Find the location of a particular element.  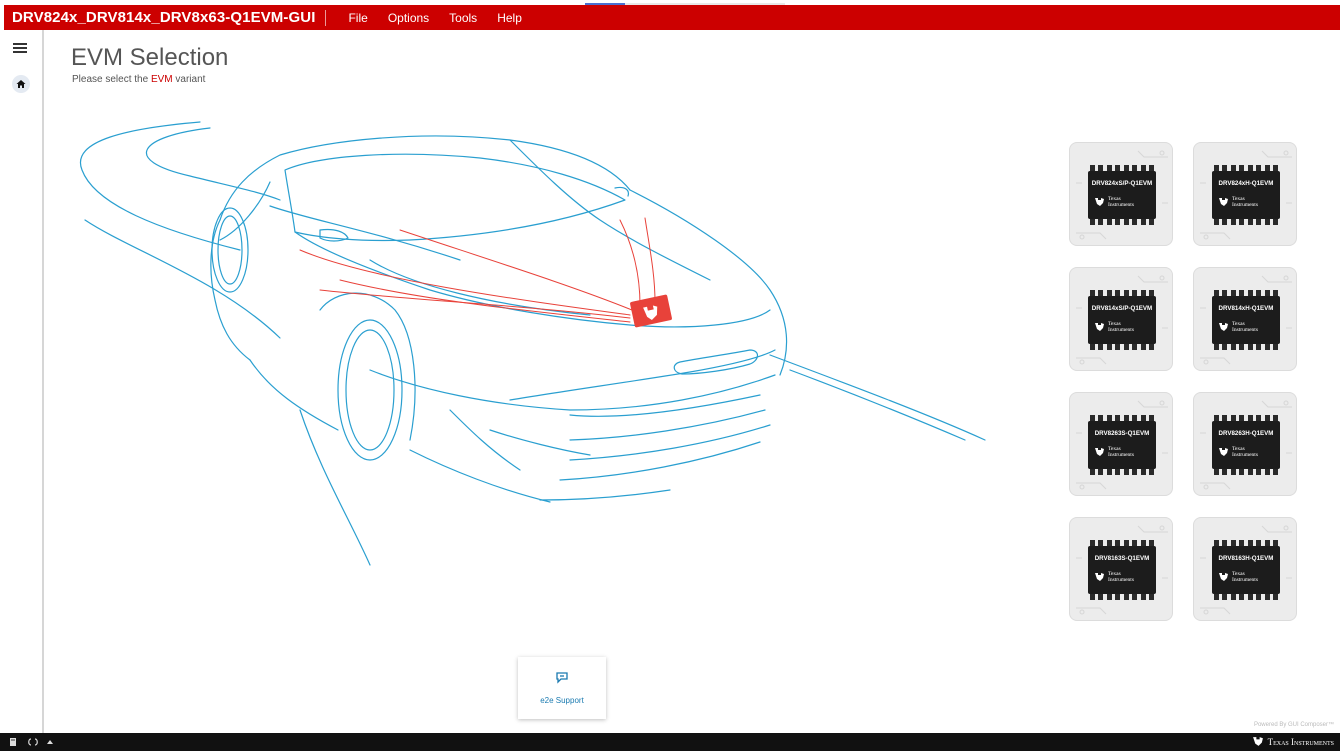

evm-card-label: DRV814xS/P-Q1EVM is located at coordinates (1122, 308).